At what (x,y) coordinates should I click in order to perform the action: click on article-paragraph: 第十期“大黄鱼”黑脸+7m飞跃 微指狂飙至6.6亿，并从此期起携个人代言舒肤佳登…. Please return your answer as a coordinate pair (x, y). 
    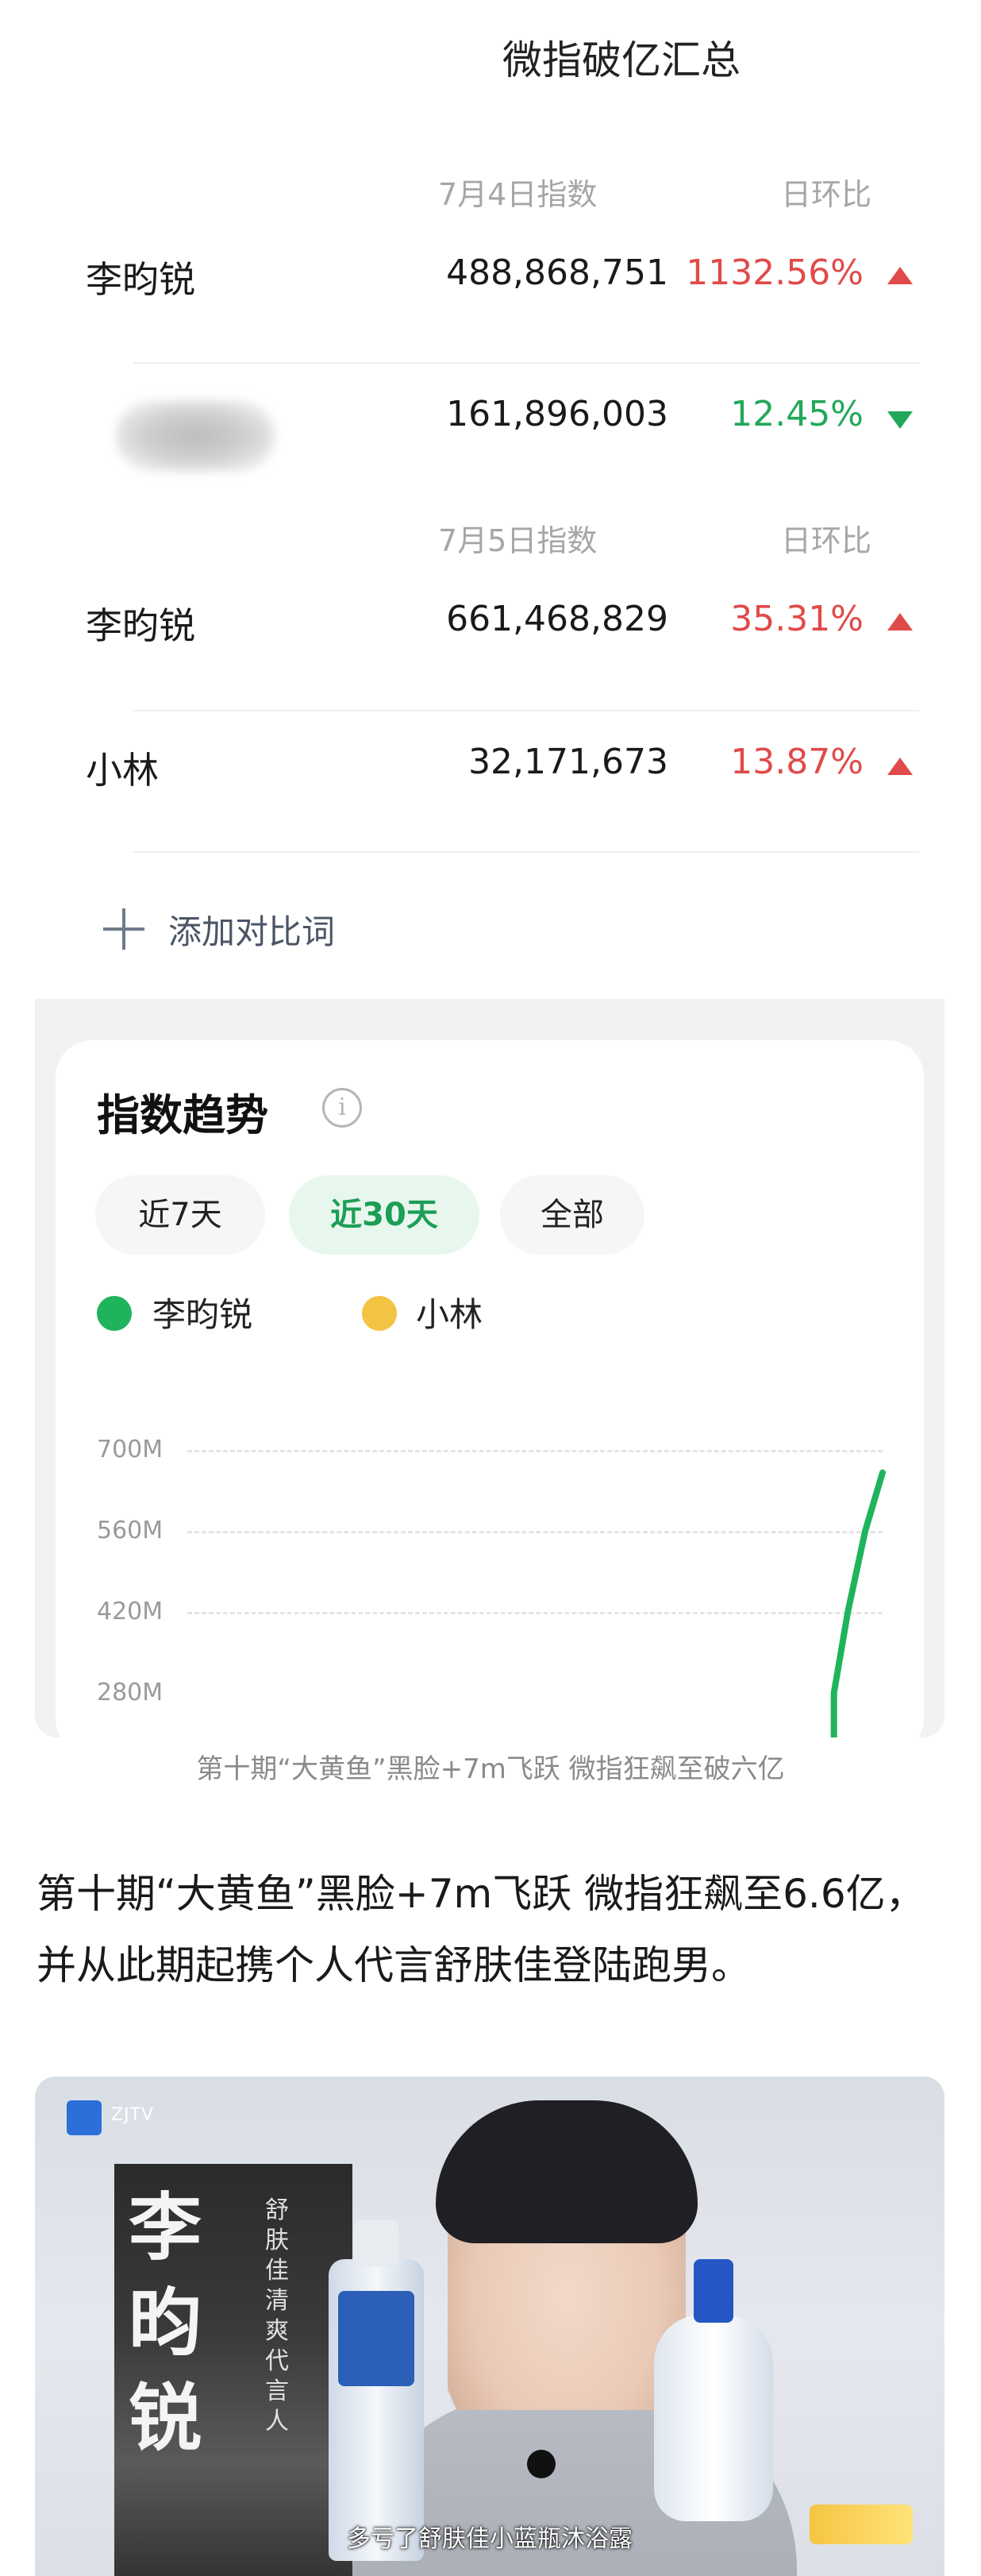
    Looking at the image, I should click on (481, 1929).